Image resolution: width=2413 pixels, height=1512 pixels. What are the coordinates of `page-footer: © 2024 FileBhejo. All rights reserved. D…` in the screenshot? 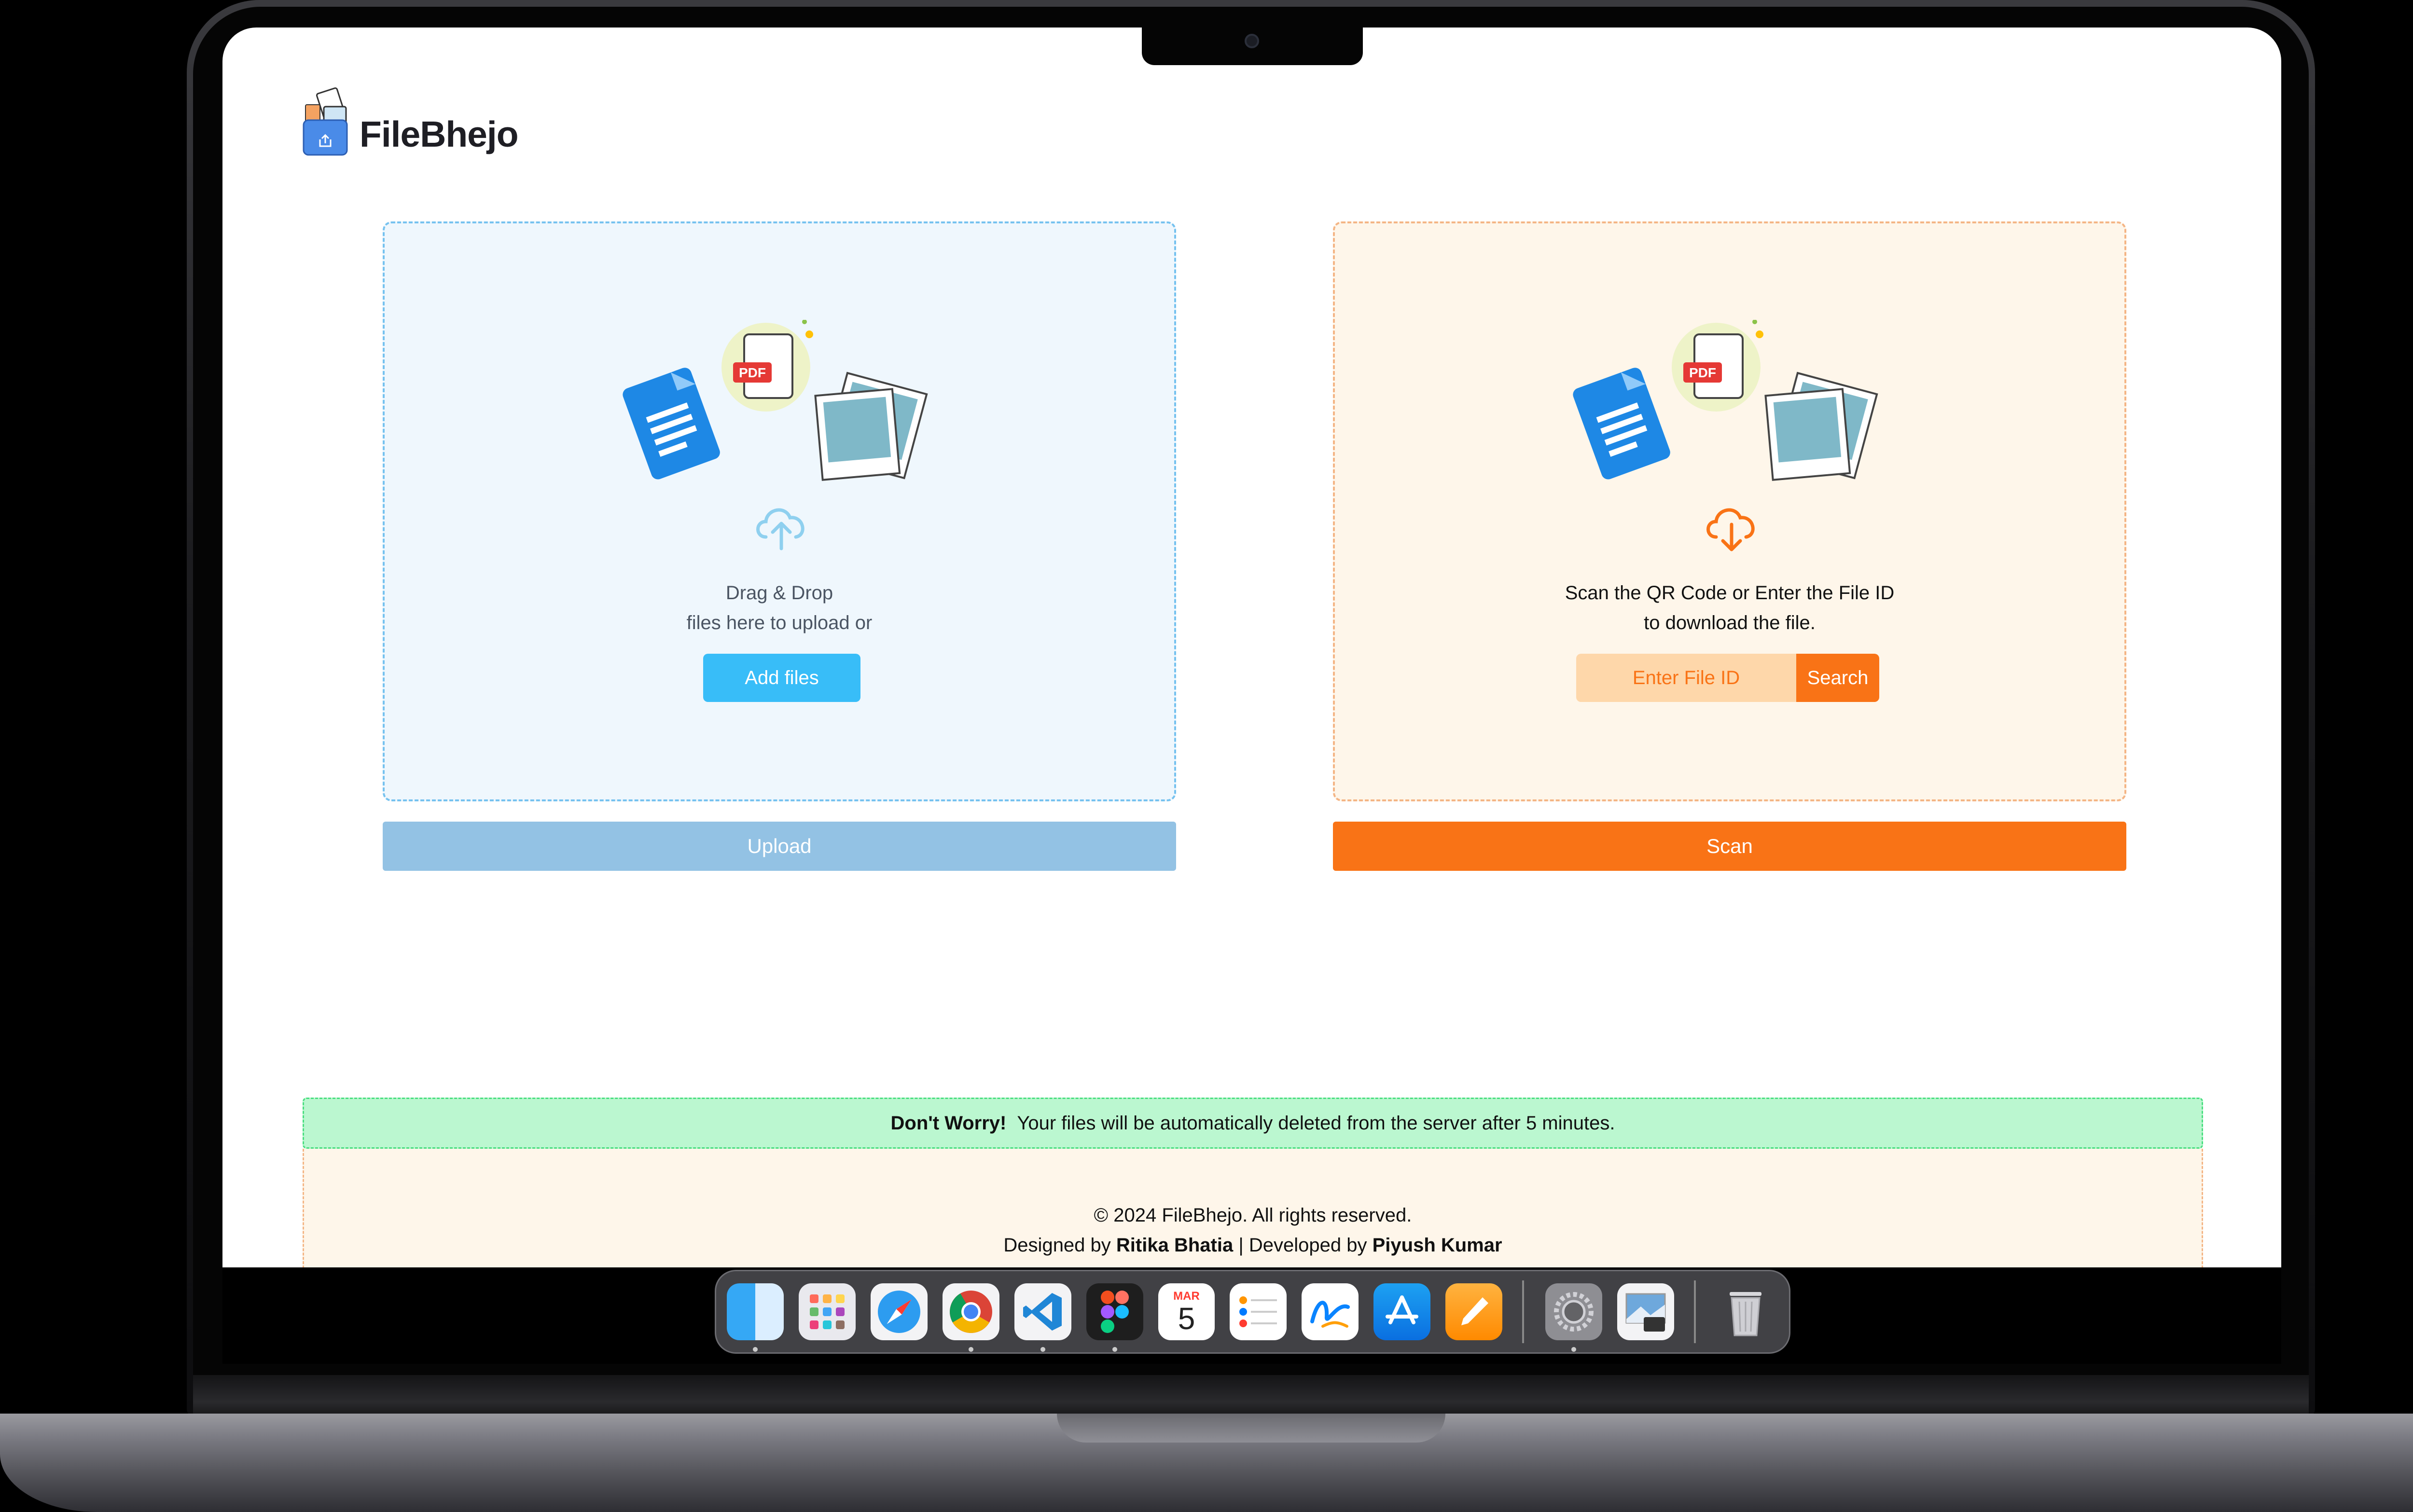 It's located at (1253, 1208).